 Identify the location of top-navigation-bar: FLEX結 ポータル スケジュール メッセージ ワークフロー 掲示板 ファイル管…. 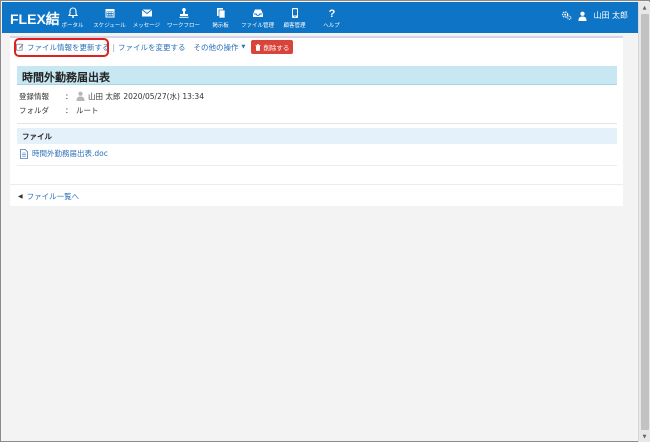
(320, 17).